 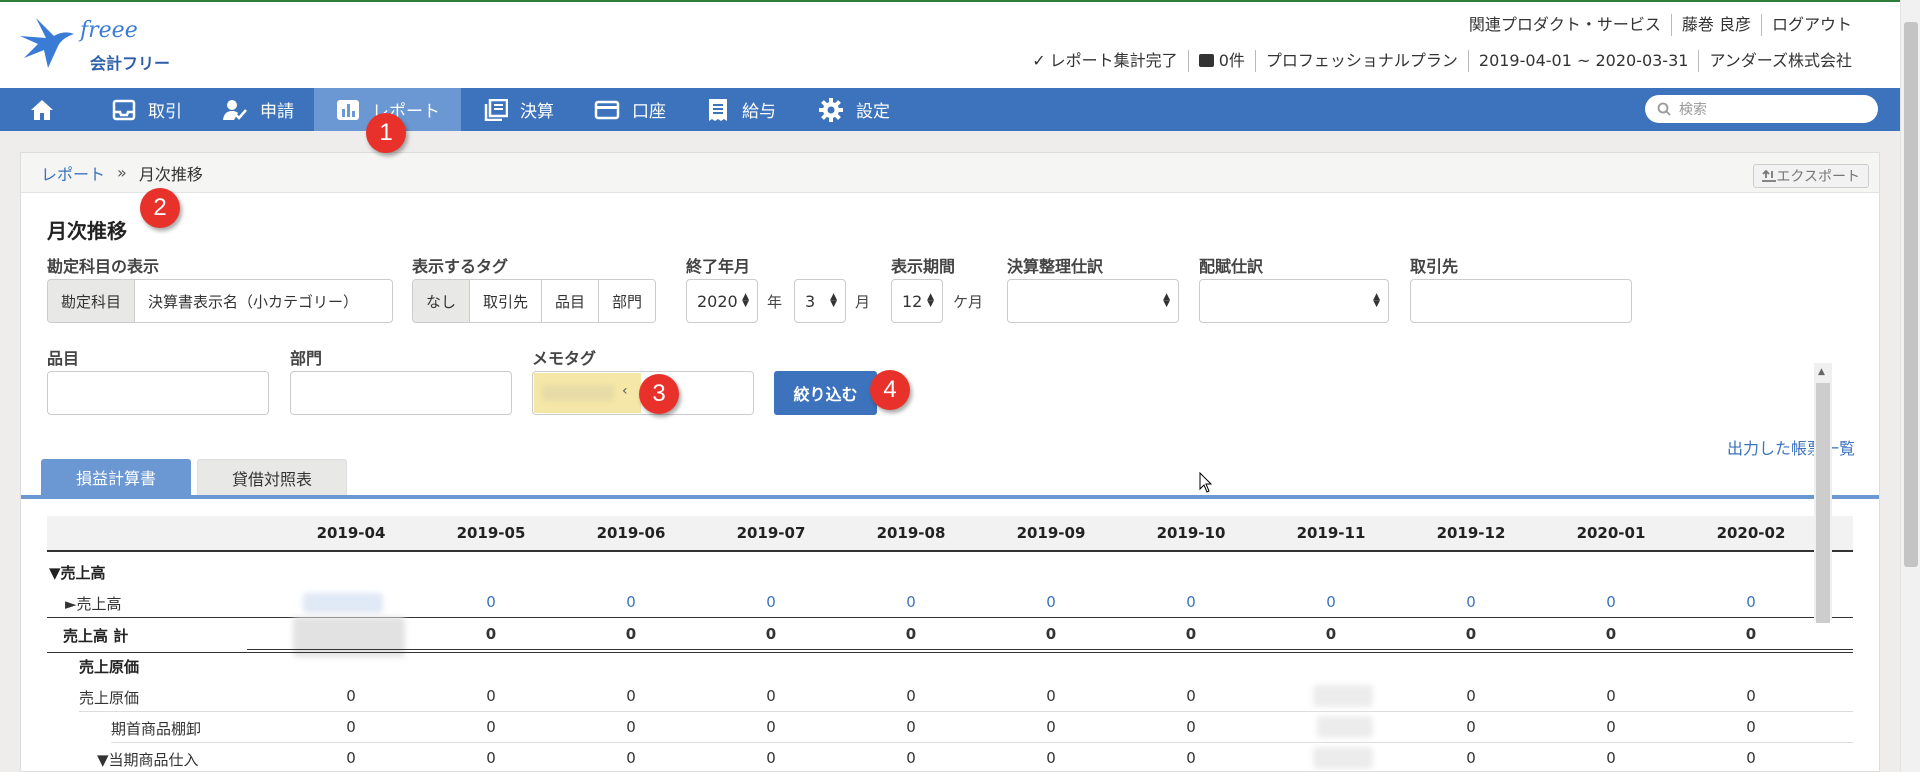 I want to click on table-scrollbar: ▲, so click(x=1823, y=493).